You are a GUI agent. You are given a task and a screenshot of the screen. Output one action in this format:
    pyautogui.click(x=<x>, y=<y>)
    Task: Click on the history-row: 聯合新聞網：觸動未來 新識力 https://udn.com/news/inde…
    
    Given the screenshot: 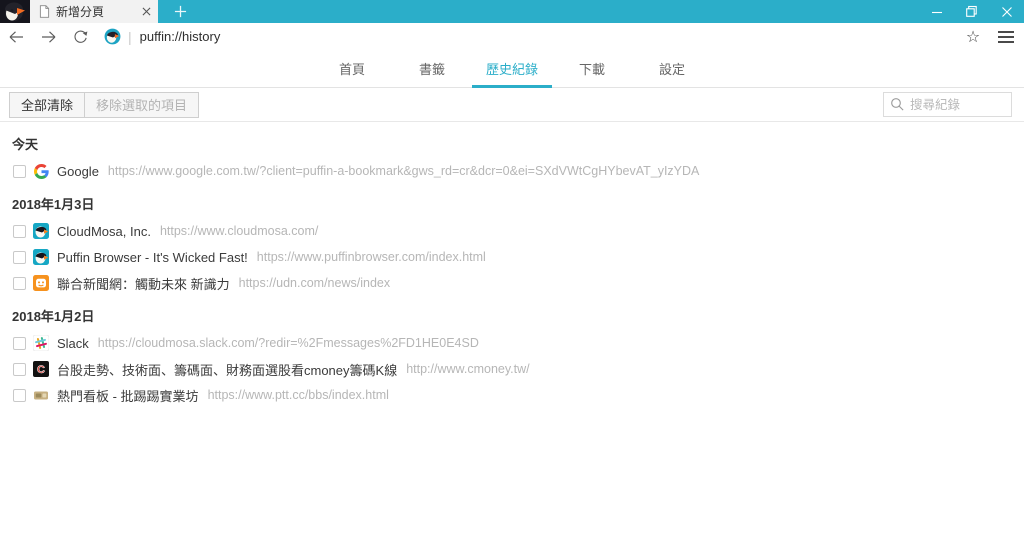 What is the action you would take?
    pyautogui.click(x=512, y=283)
    